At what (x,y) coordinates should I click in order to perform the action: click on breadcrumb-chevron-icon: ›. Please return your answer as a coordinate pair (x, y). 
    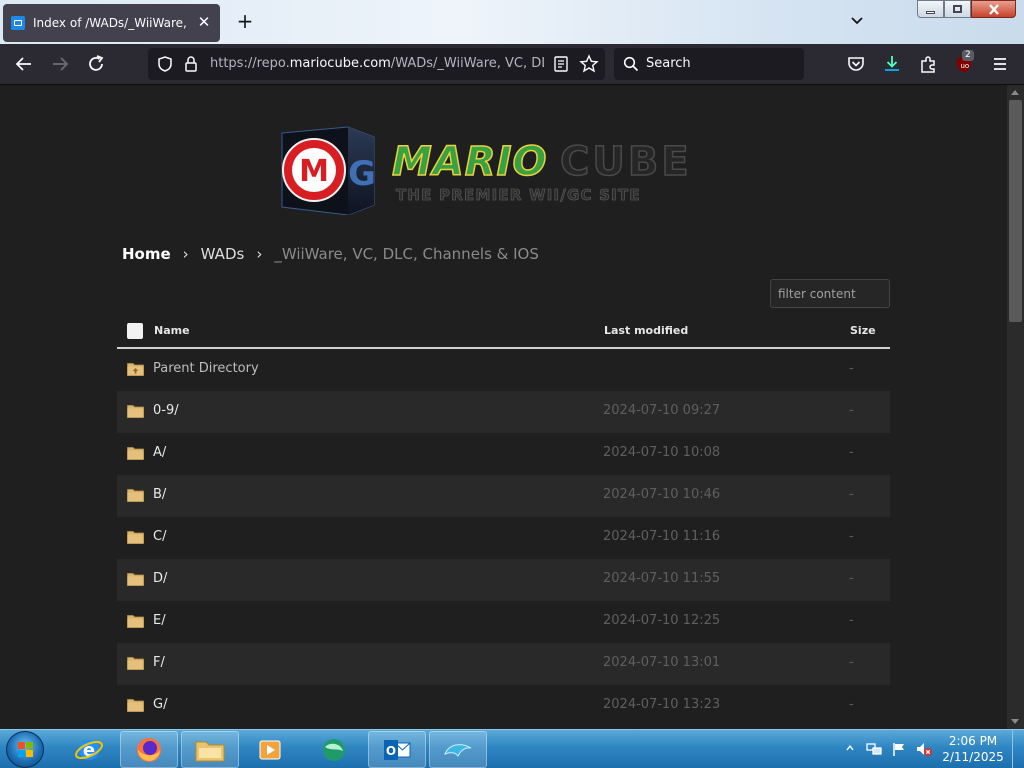
    Looking at the image, I should click on (185, 254).